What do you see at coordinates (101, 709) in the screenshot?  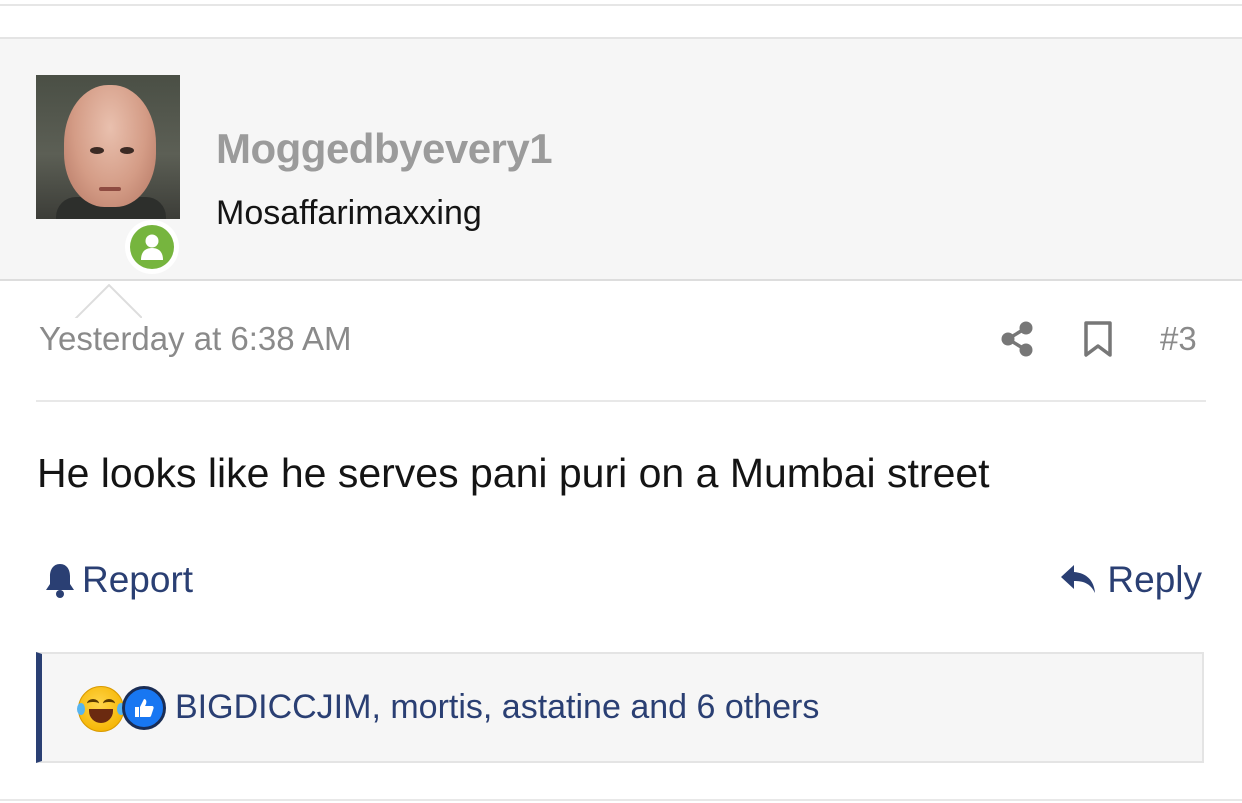 I see `laugh-reaction-icon` at bounding box center [101, 709].